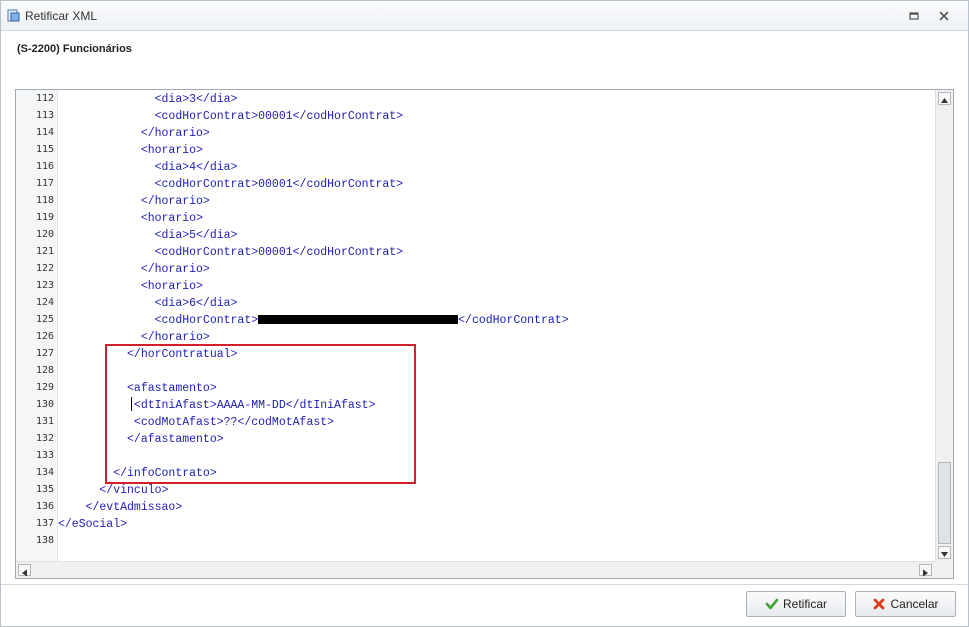 The image size is (969, 627). What do you see at coordinates (158, 320) in the screenshot?
I see `code-line-text: <codHorContrat>` at bounding box center [158, 320].